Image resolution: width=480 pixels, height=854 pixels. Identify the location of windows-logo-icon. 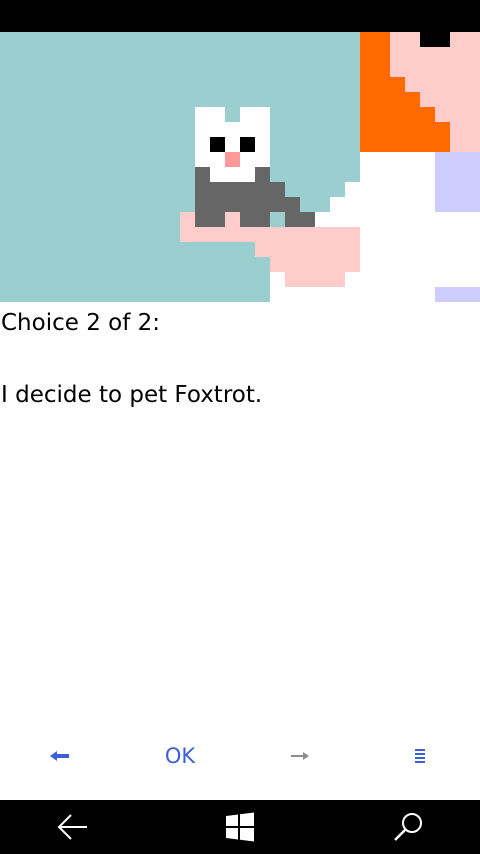
(240, 827).